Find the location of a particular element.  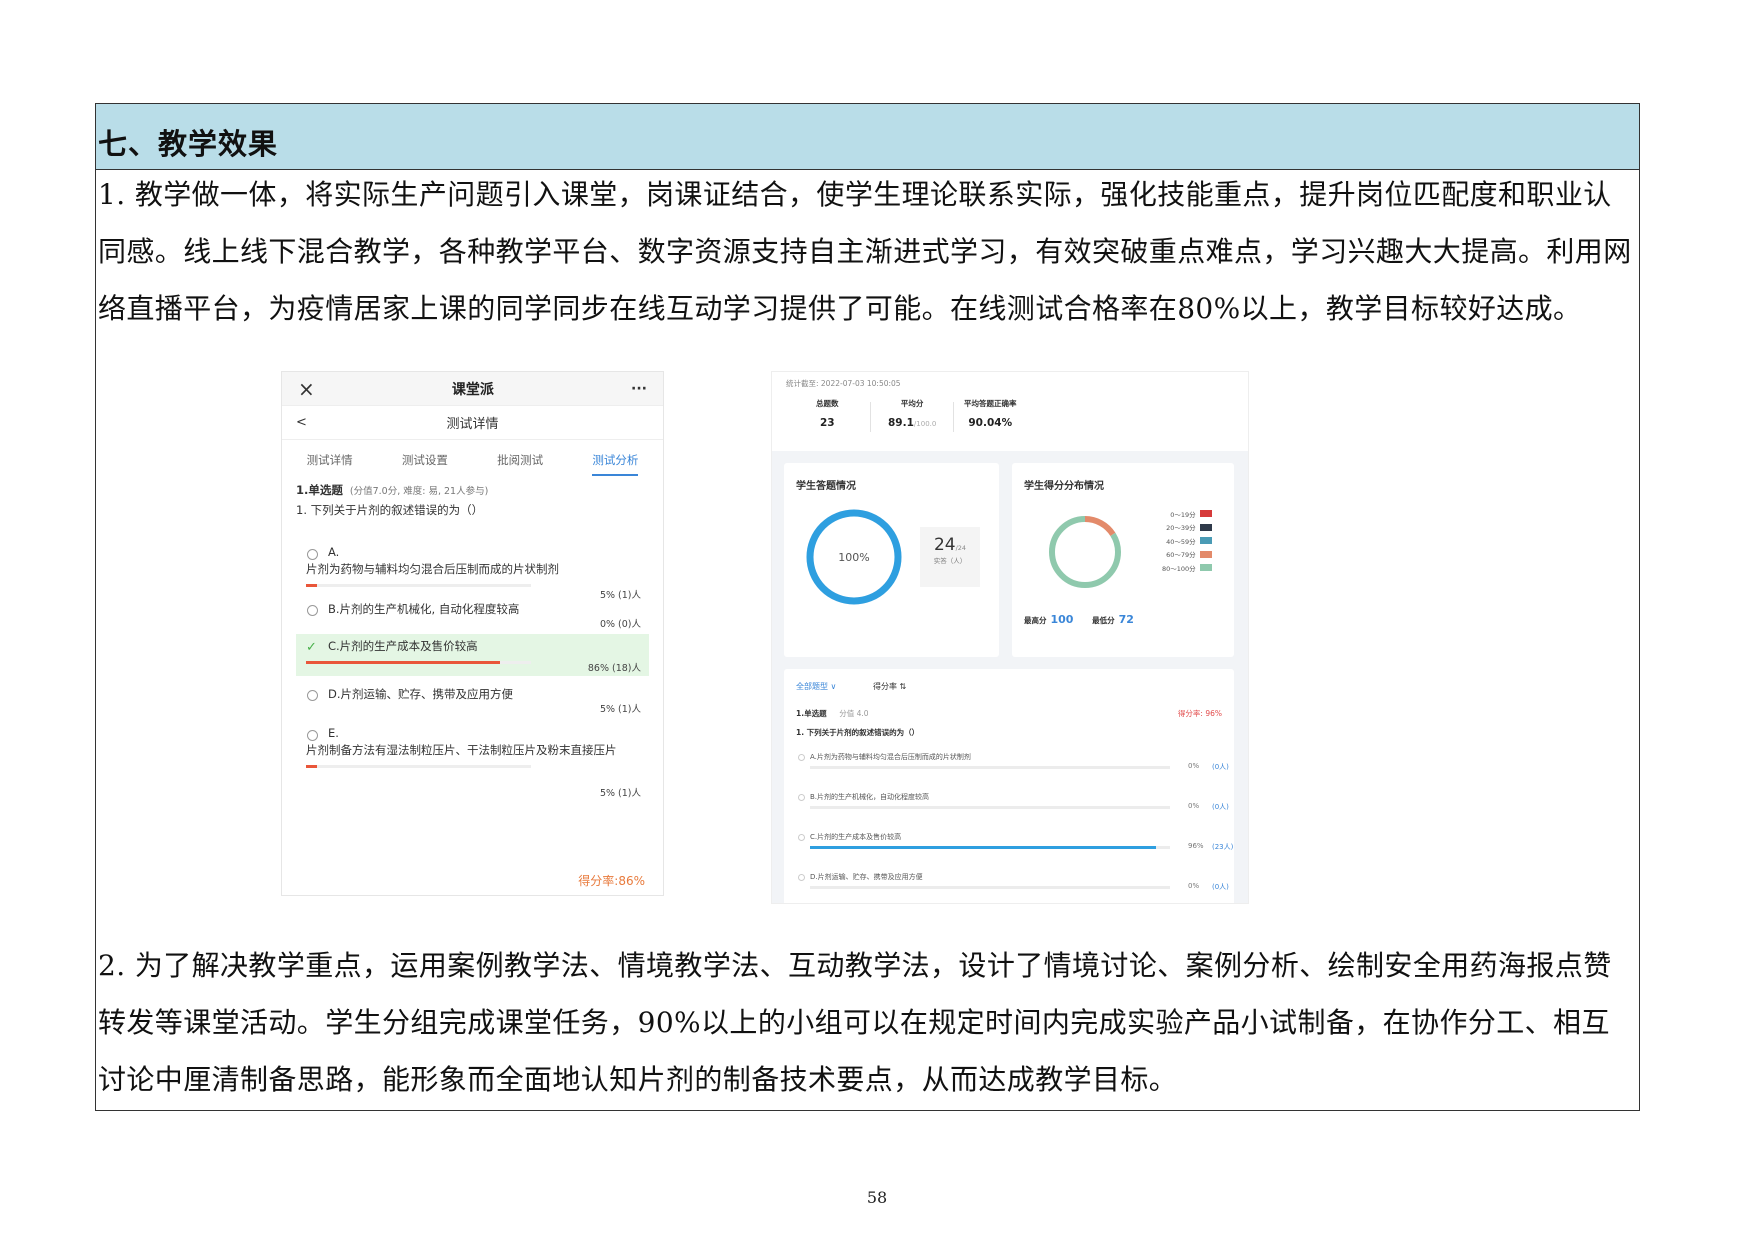

question-meta: 分值 4.0 is located at coordinates (854, 713).